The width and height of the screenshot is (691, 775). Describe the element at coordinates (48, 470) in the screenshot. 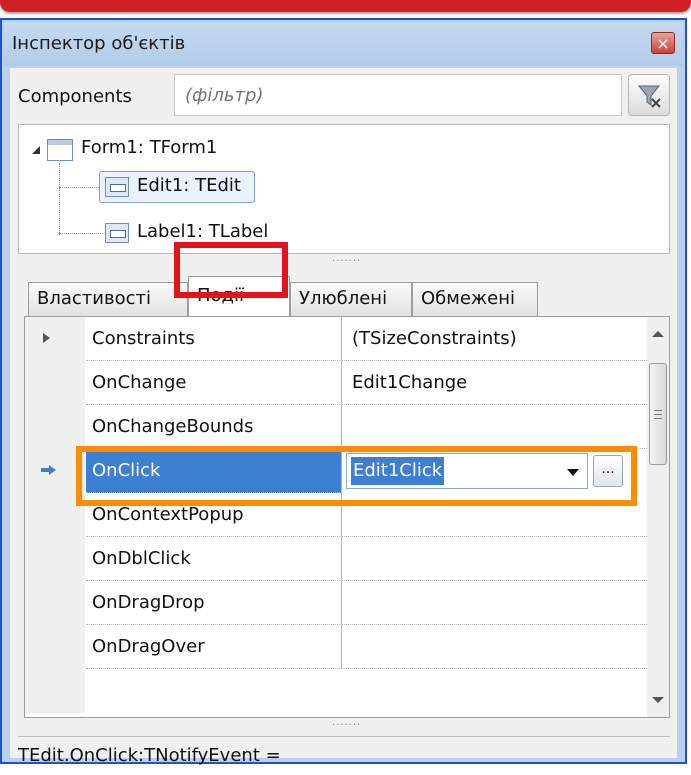

I see `current-row-arrow-icon` at that location.